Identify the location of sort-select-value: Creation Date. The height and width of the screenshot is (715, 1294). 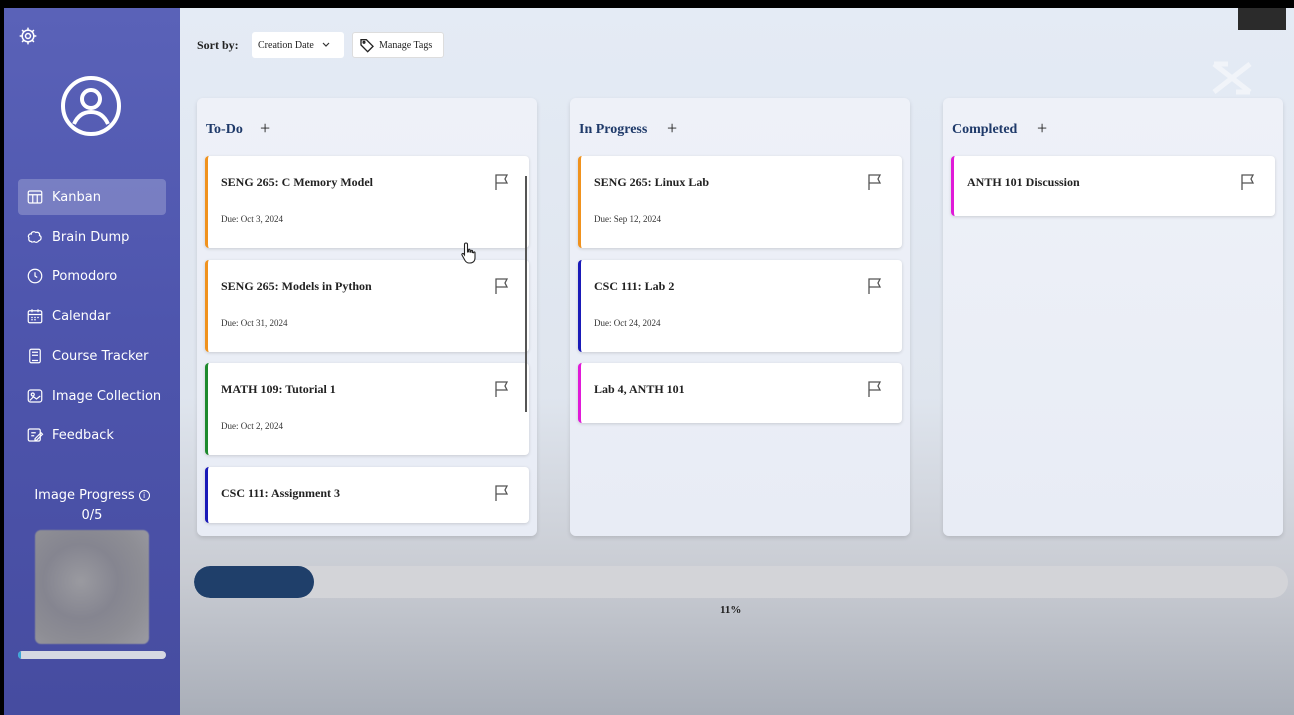
(286, 45).